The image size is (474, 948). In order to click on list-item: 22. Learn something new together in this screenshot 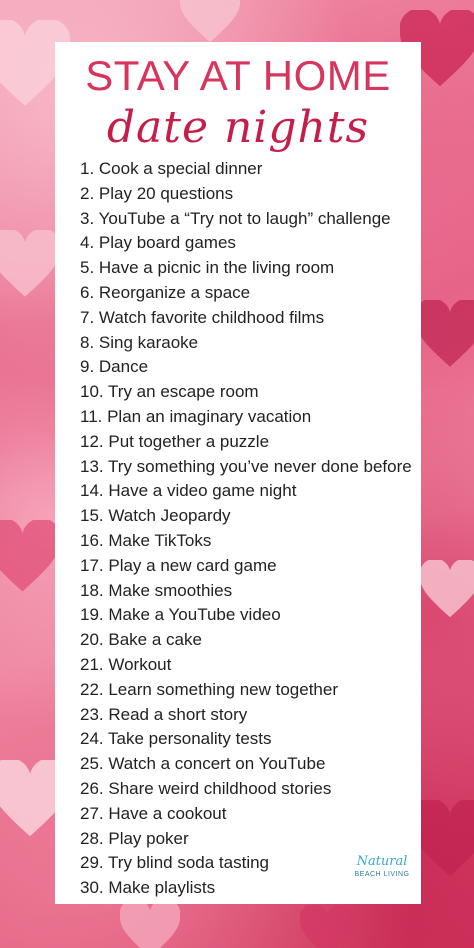, I will do `click(209, 689)`.